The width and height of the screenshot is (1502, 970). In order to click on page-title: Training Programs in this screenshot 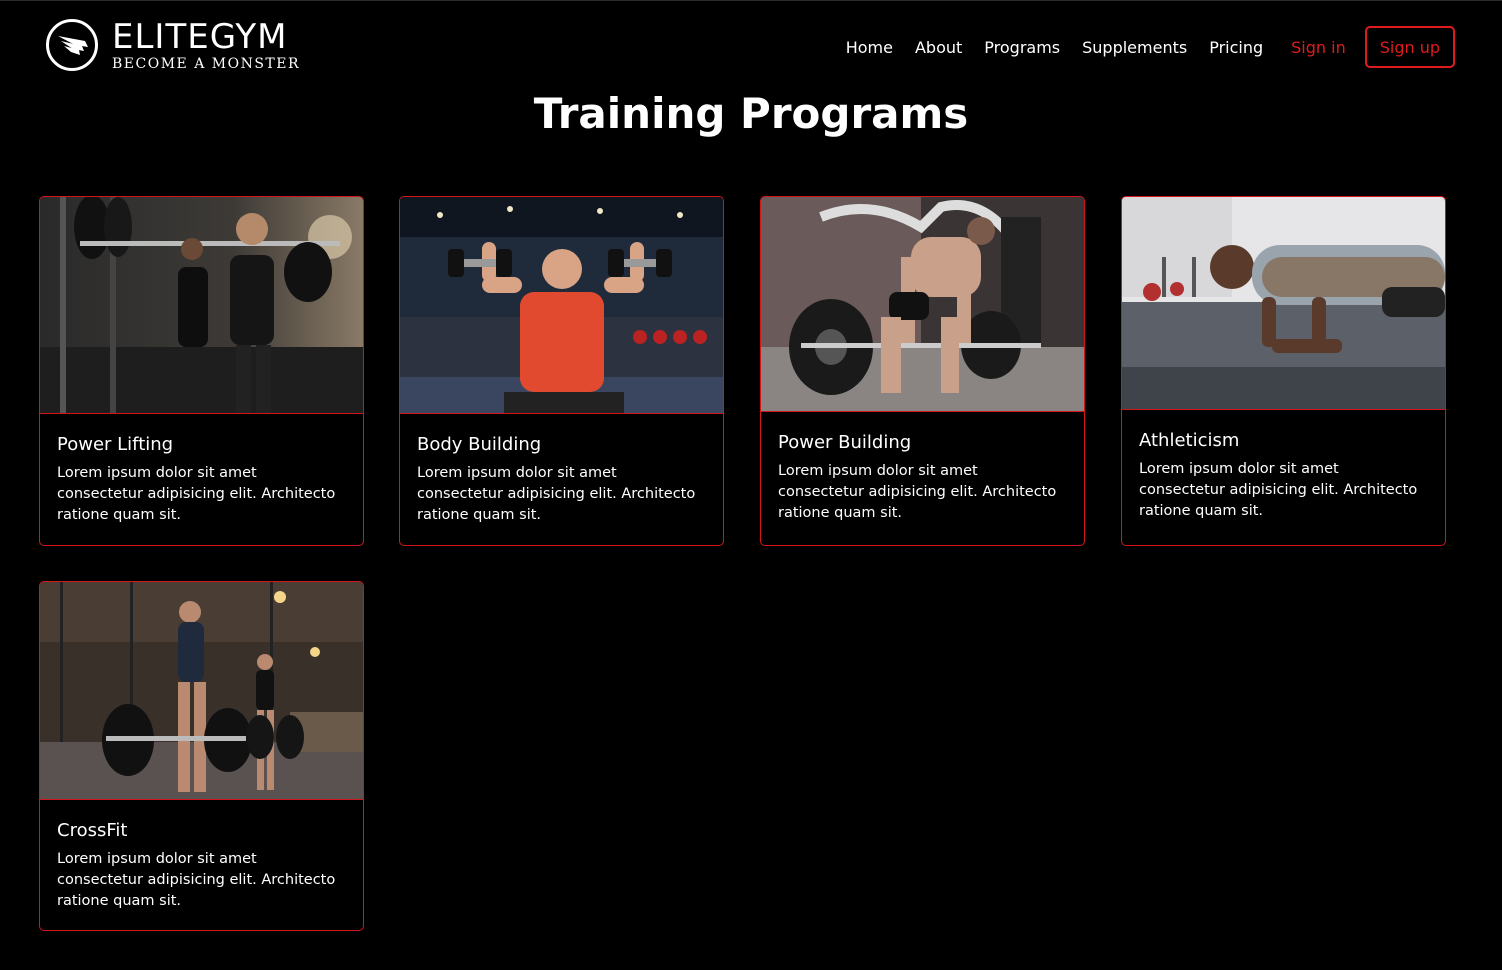, I will do `click(751, 113)`.